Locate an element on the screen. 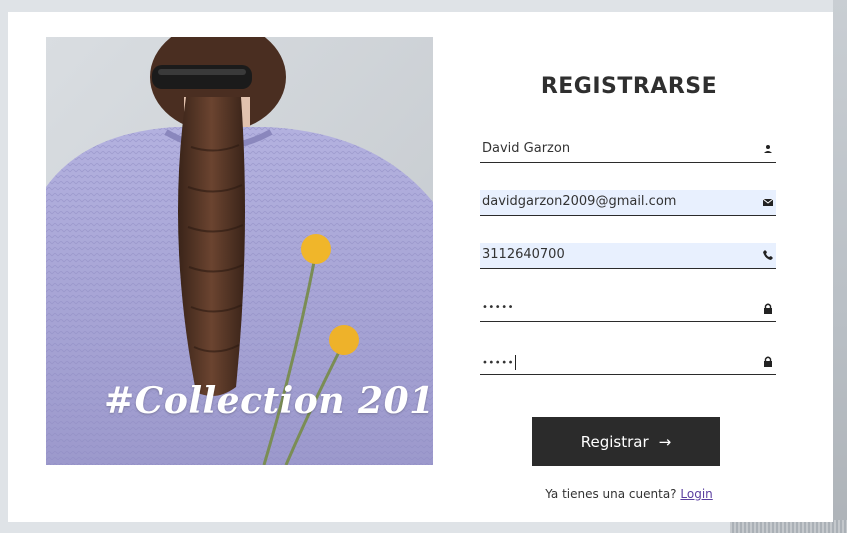 The height and width of the screenshot is (533, 847). login-prompt-line: Ya tienes una cuenta? Login is located at coordinates (629, 494).